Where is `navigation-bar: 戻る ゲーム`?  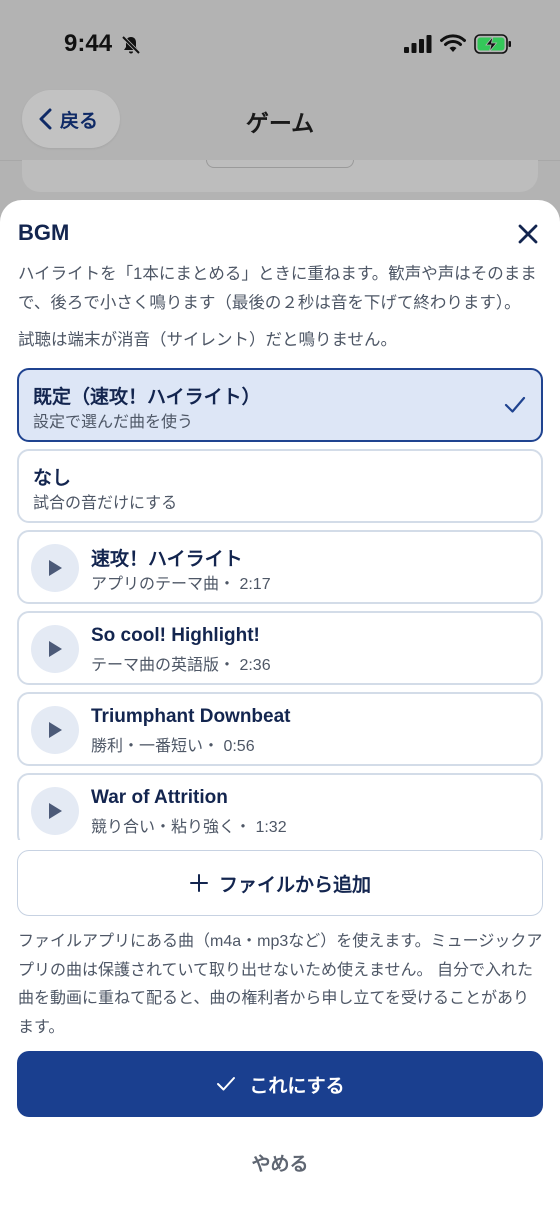 navigation-bar: 戻る ゲーム is located at coordinates (280, 126).